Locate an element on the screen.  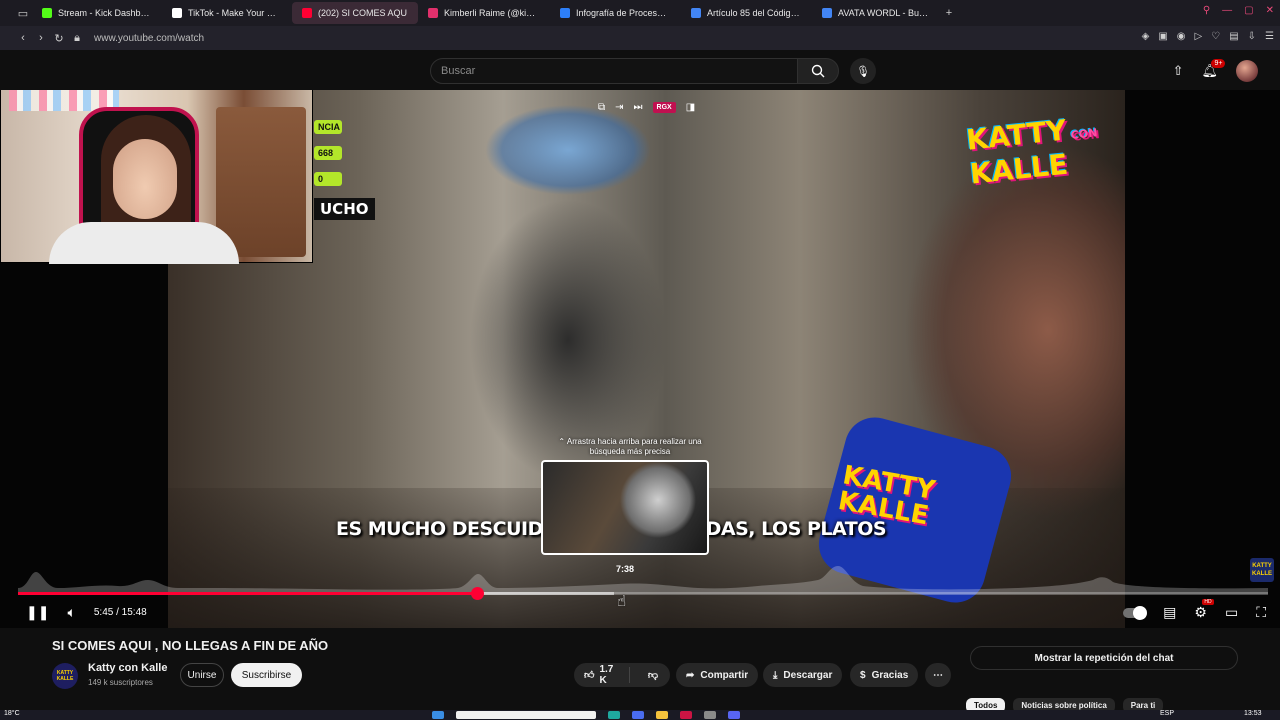
voice-search-button: 🎙︎ is located at coordinates (863, 71).